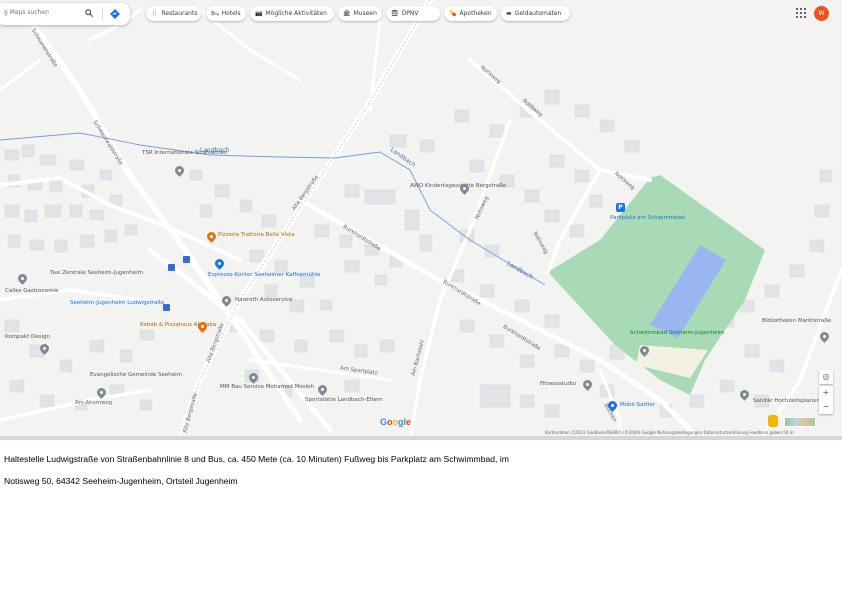 This screenshot has width=842, height=595. What do you see at coordinates (89, 13) in the screenshot?
I see `search-icon` at bounding box center [89, 13].